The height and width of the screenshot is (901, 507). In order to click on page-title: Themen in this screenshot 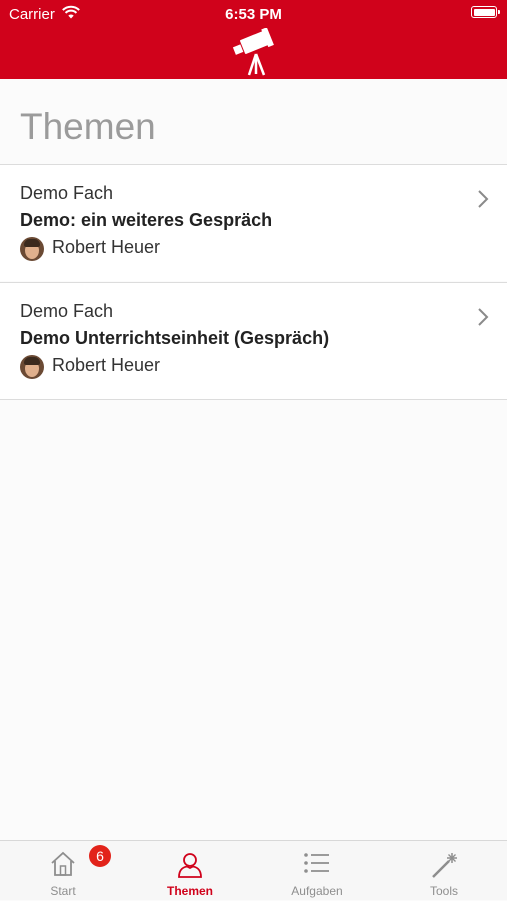, I will do `click(88, 126)`.